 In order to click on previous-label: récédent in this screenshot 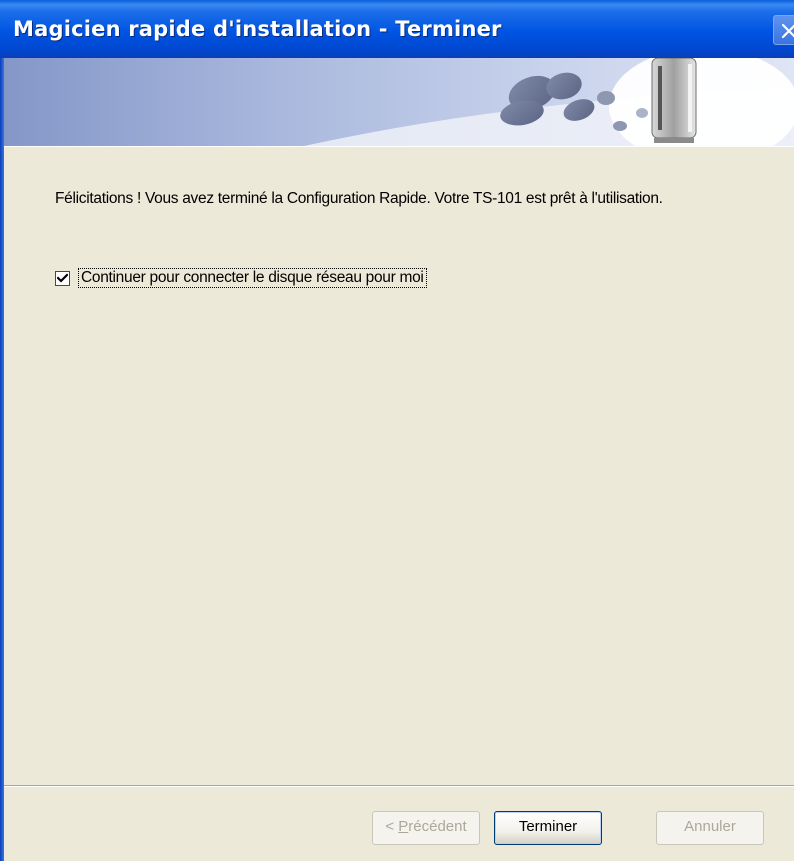, I will do `click(437, 826)`.